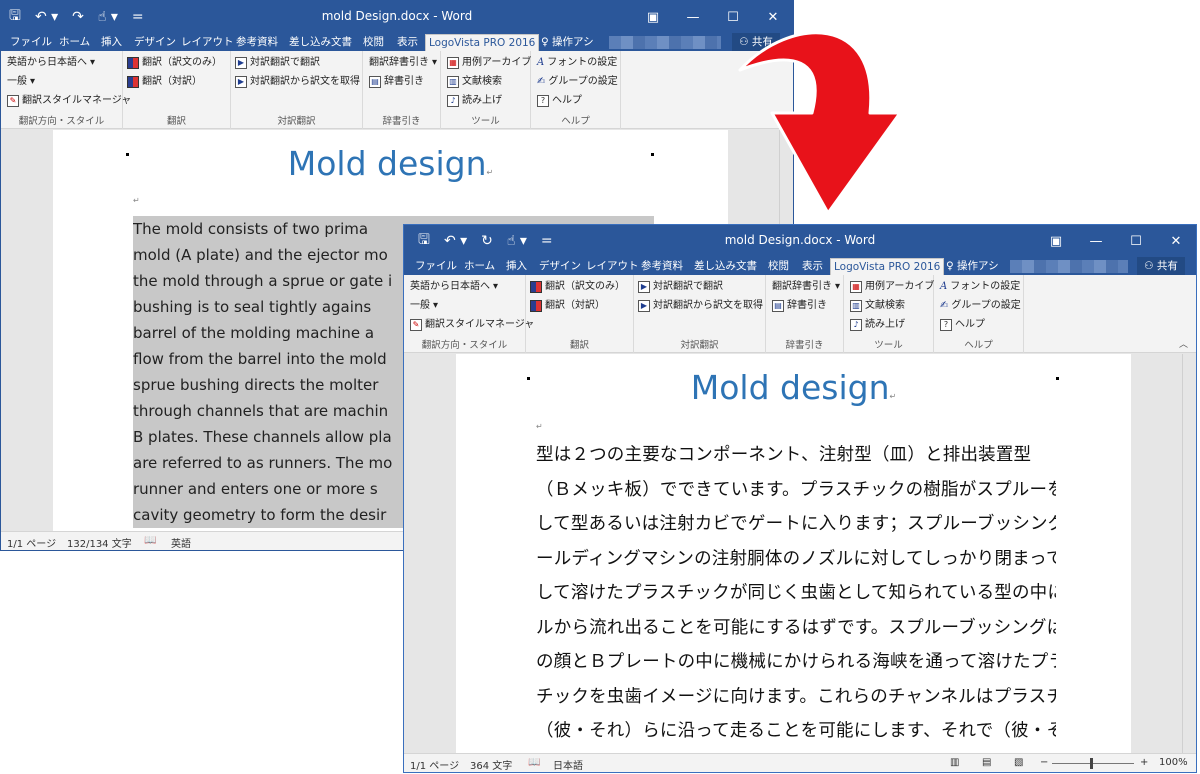  Describe the element at coordinates (491, 764) in the screenshot. I see `word-count: 364 文字` at that location.